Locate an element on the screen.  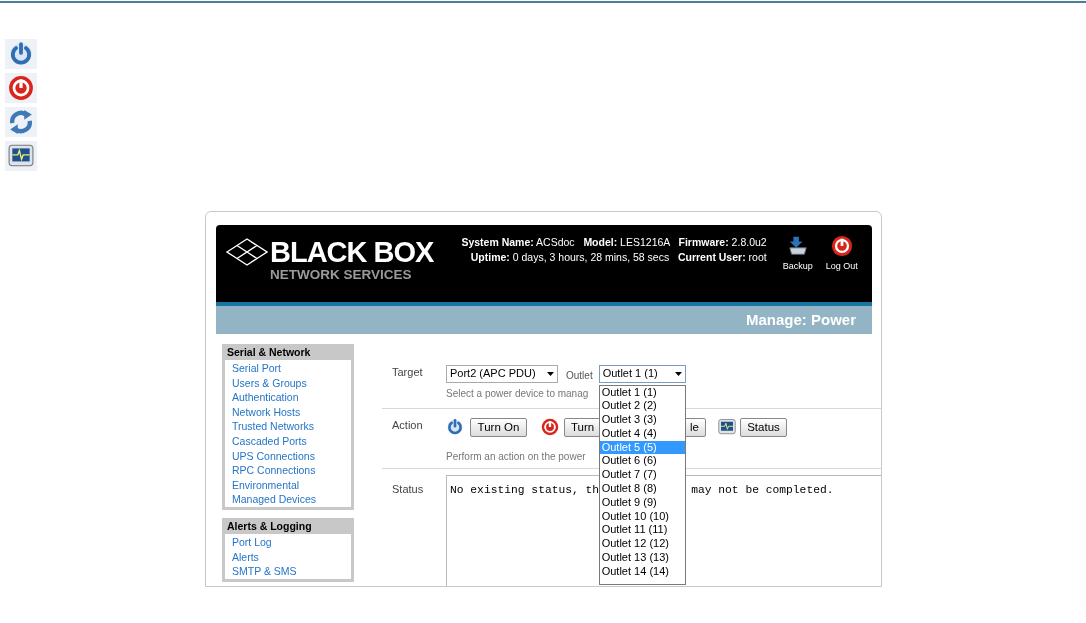
outlet-option: Outlet 13 (13) is located at coordinates (642, 558).